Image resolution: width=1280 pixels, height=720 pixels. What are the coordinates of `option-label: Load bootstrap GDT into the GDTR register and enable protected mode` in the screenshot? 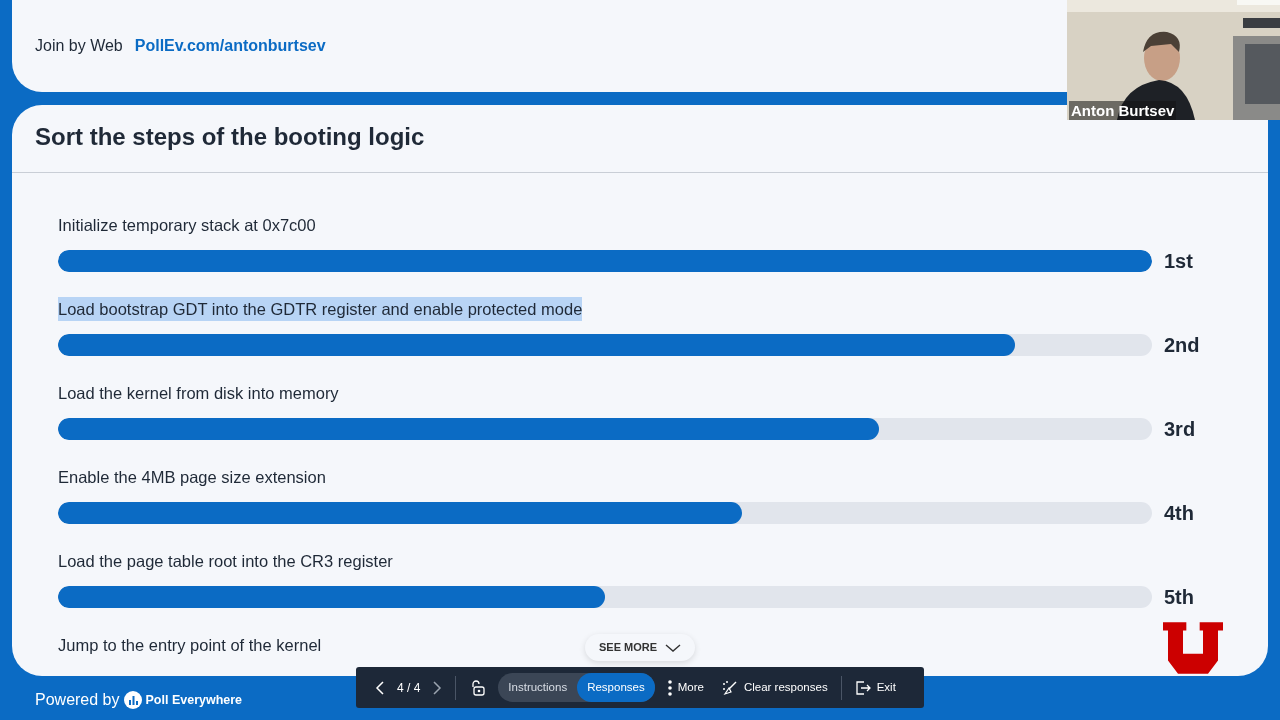 It's located at (320, 308).